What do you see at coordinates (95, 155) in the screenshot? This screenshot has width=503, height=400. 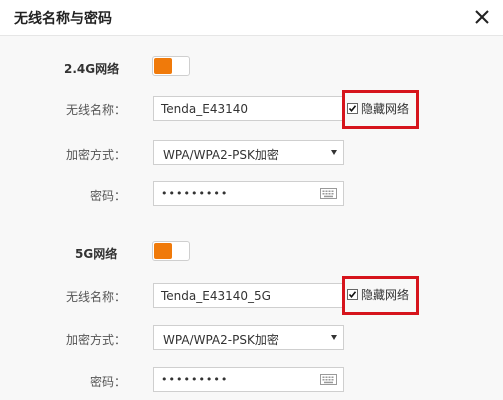 I see `encryption-24g-label: 加密方式：` at bounding box center [95, 155].